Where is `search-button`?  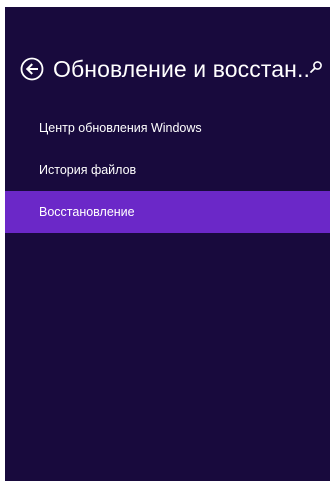
search-button is located at coordinates (316, 67).